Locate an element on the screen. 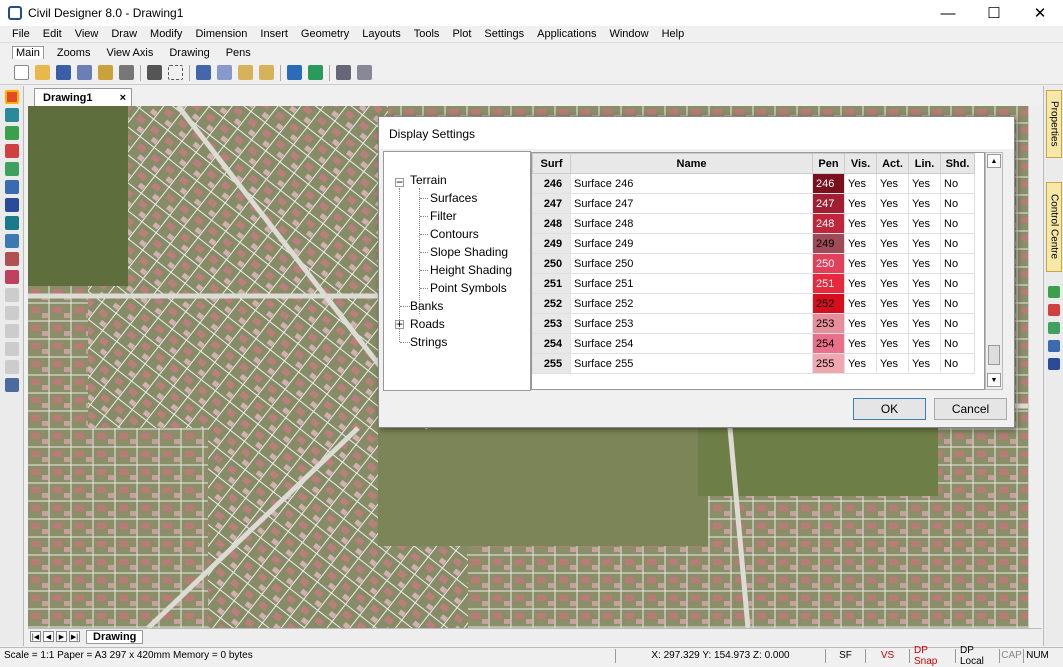 Image resolution: width=1063 pixels, height=667 pixels. cell-name: Surface 252 is located at coordinates (691, 303).